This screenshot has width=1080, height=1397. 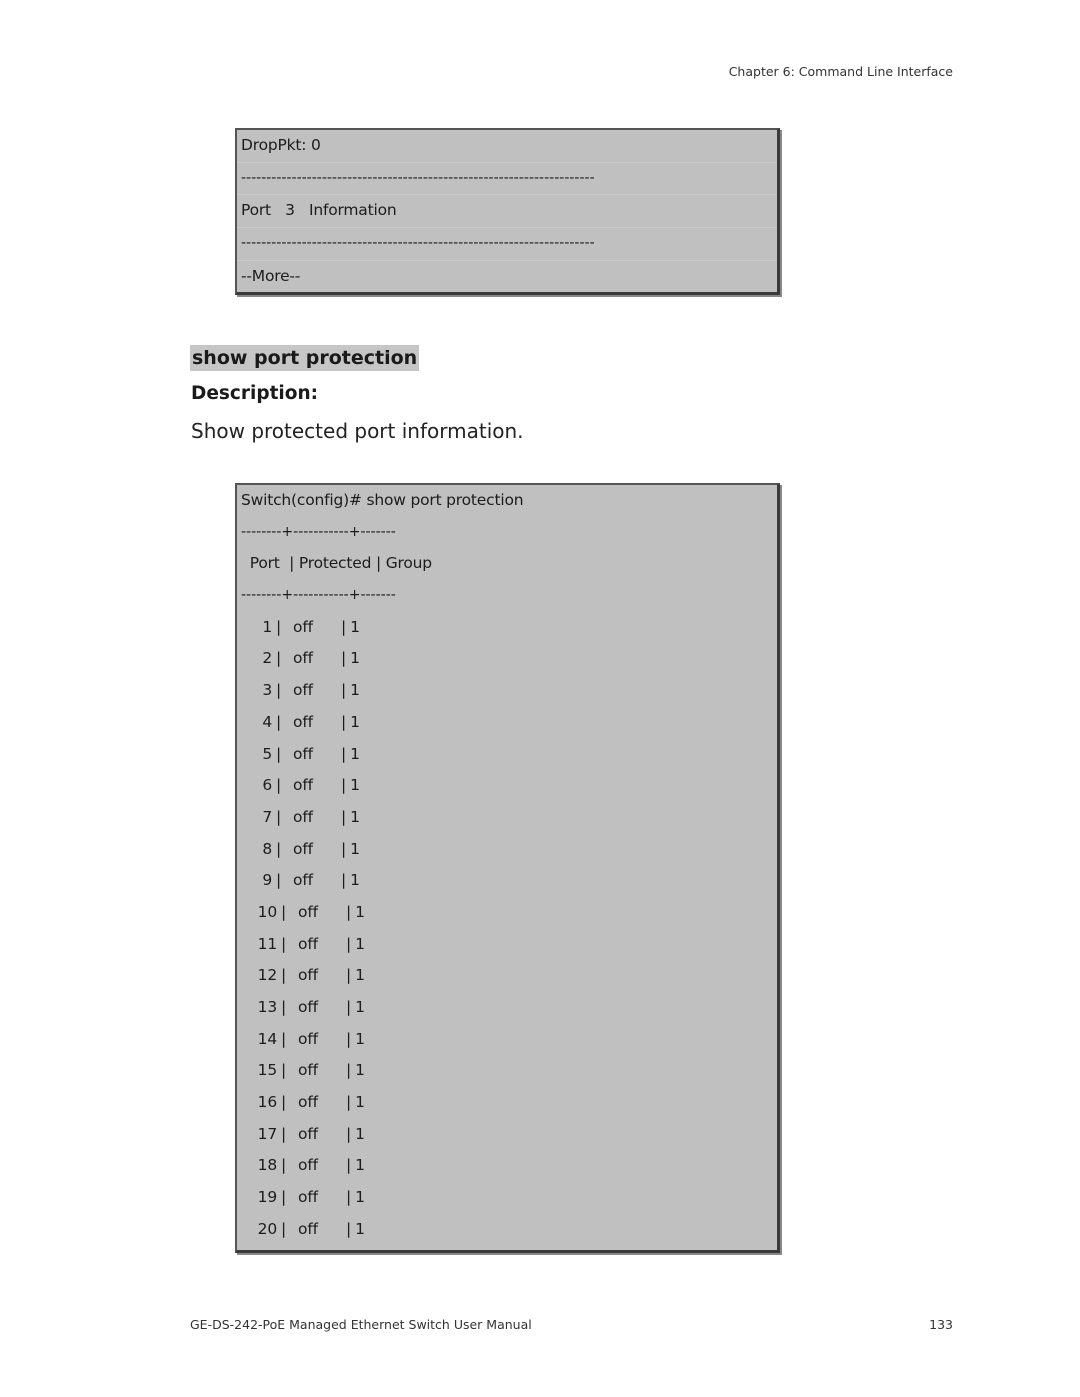 What do you see at coordinates (507, 628) in the screenshot?
I see `table-row: 1 | off | 1` at bounding box center [507, 628].